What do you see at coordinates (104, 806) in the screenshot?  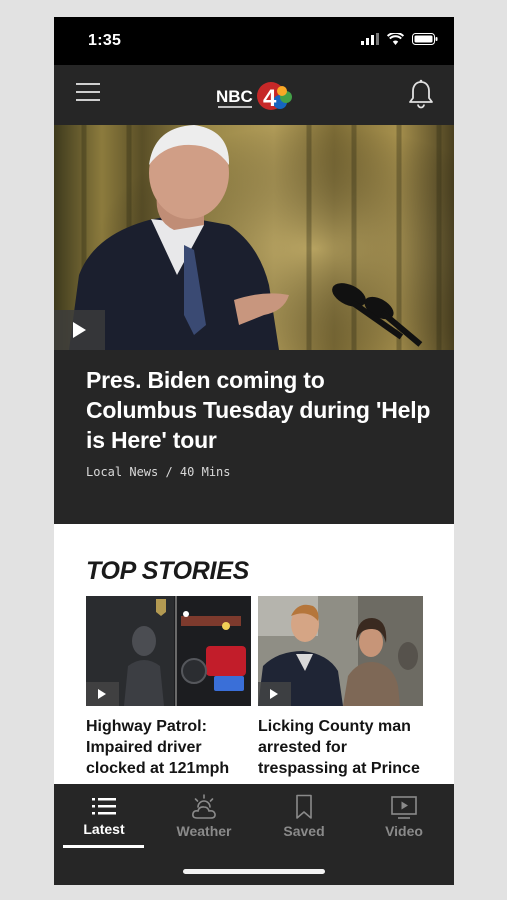 I see `list-icon` at bounding box center [104, 806].